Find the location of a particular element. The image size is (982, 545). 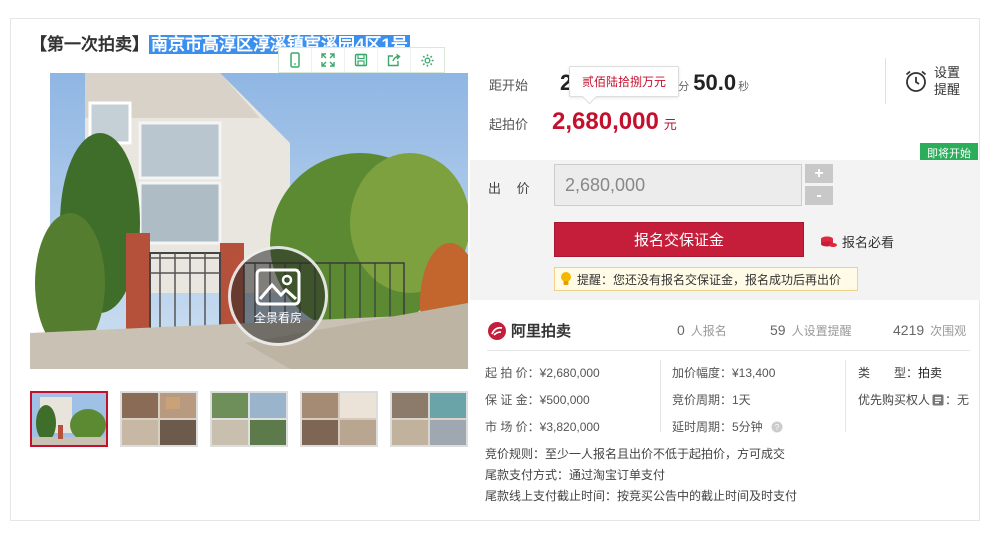

info-type-row: 类 型：拍卖 is located at coordinates (900, 372).